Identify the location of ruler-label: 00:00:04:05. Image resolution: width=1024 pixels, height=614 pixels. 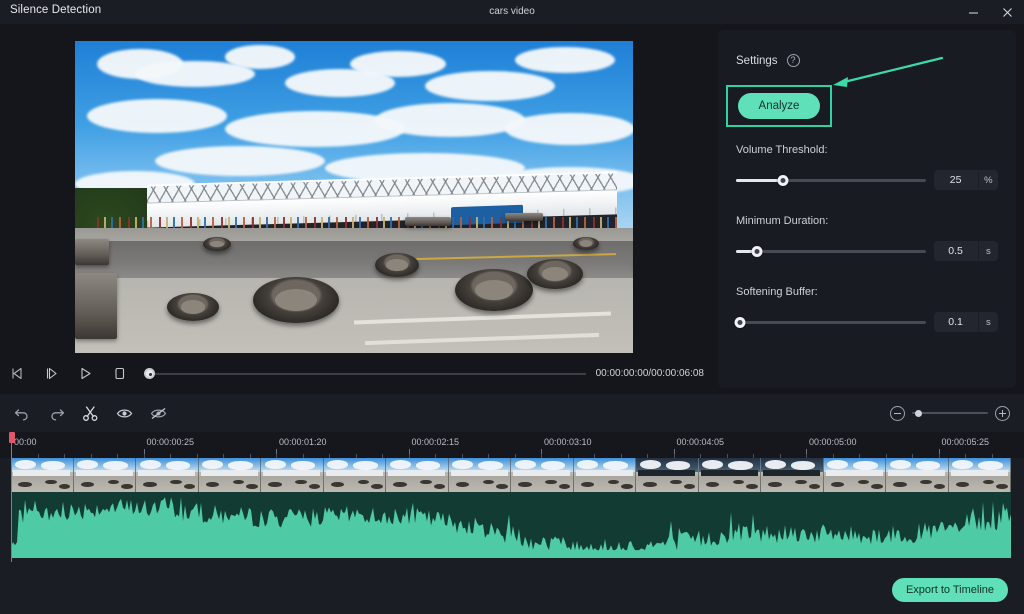
(700, 442).